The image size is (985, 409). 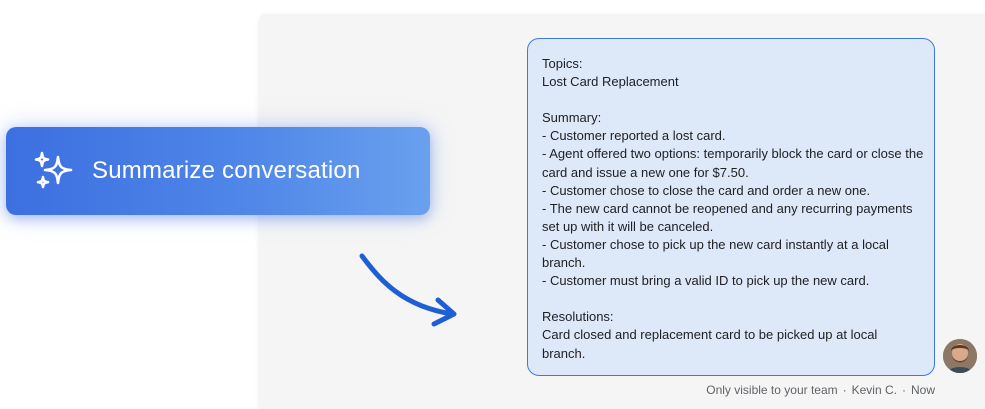 What do you see at coordinates (960, 356) in the screenshot?
I see `agent-avatar` at bounding box center [960, 356].